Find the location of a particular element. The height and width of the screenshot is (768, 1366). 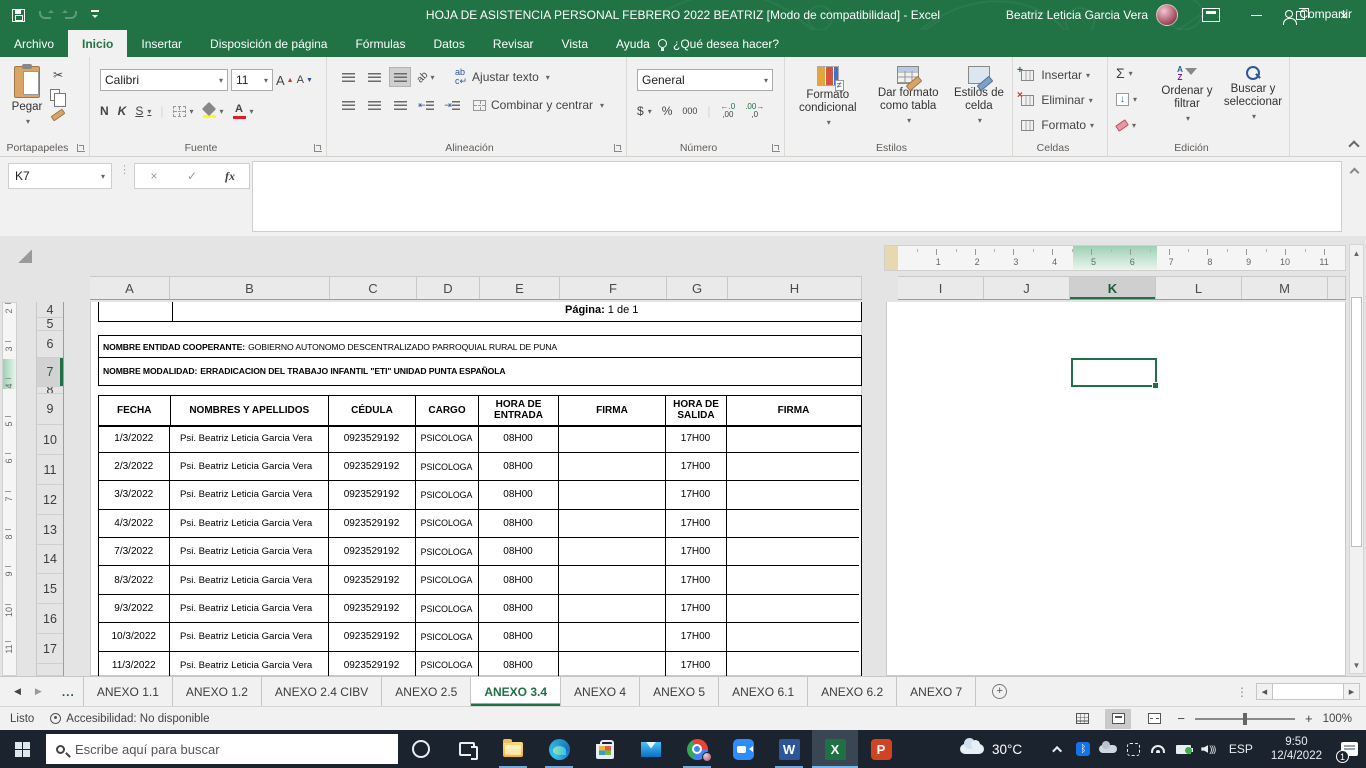

cut-icon: ✂ is located at coordinates (58, 75).